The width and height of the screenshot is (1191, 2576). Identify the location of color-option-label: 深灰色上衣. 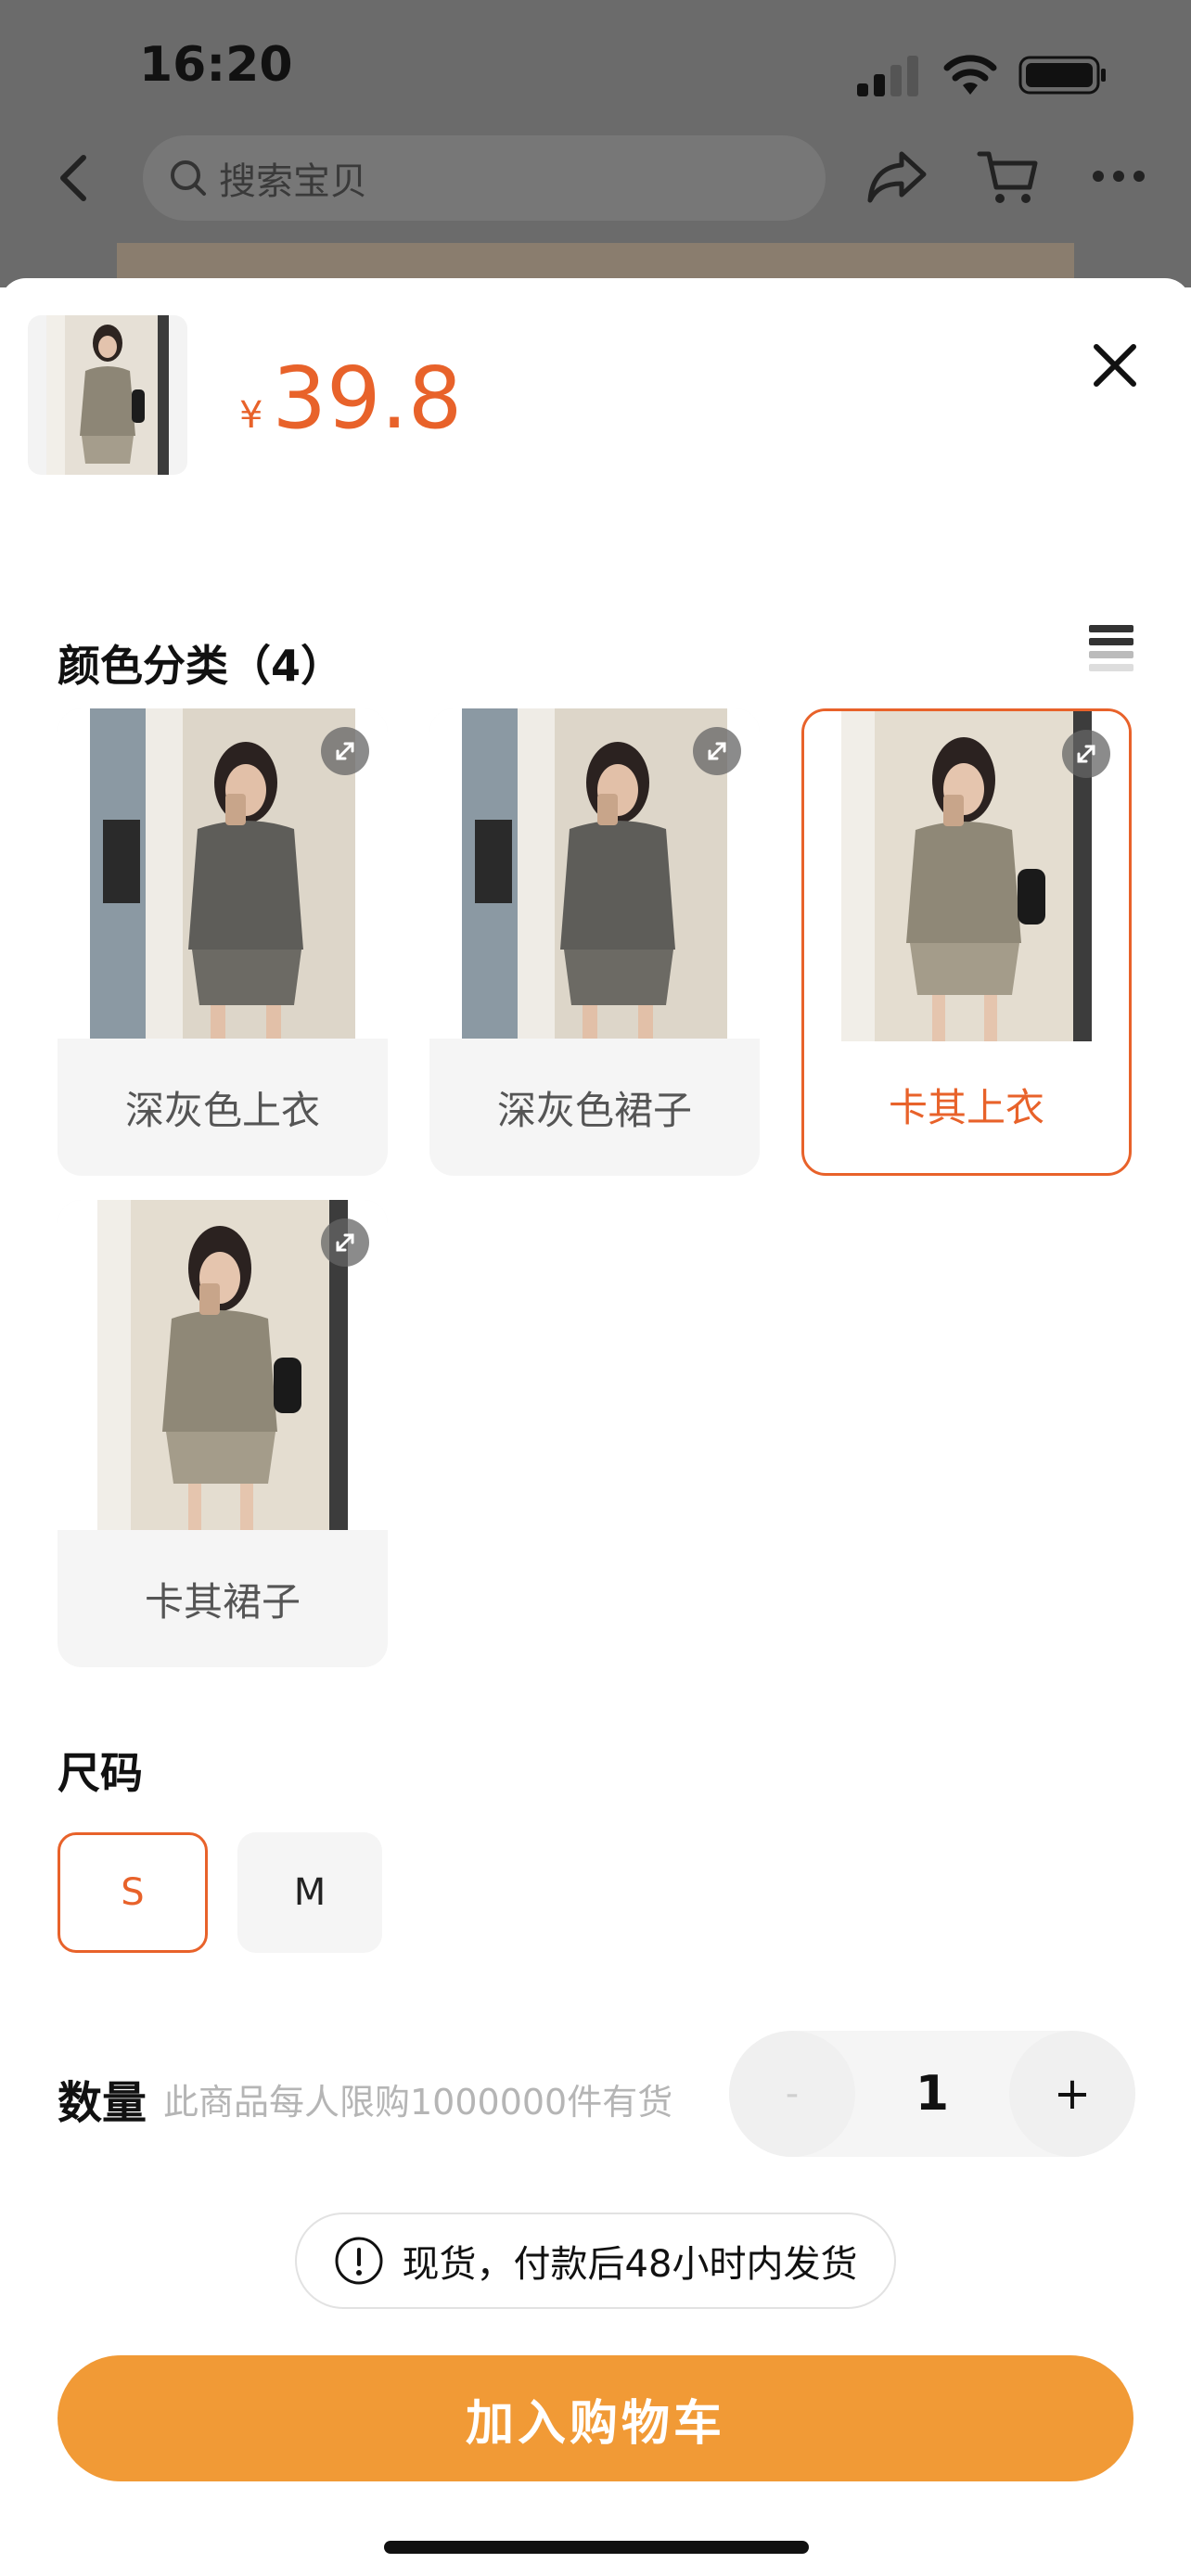
(222, 1110).